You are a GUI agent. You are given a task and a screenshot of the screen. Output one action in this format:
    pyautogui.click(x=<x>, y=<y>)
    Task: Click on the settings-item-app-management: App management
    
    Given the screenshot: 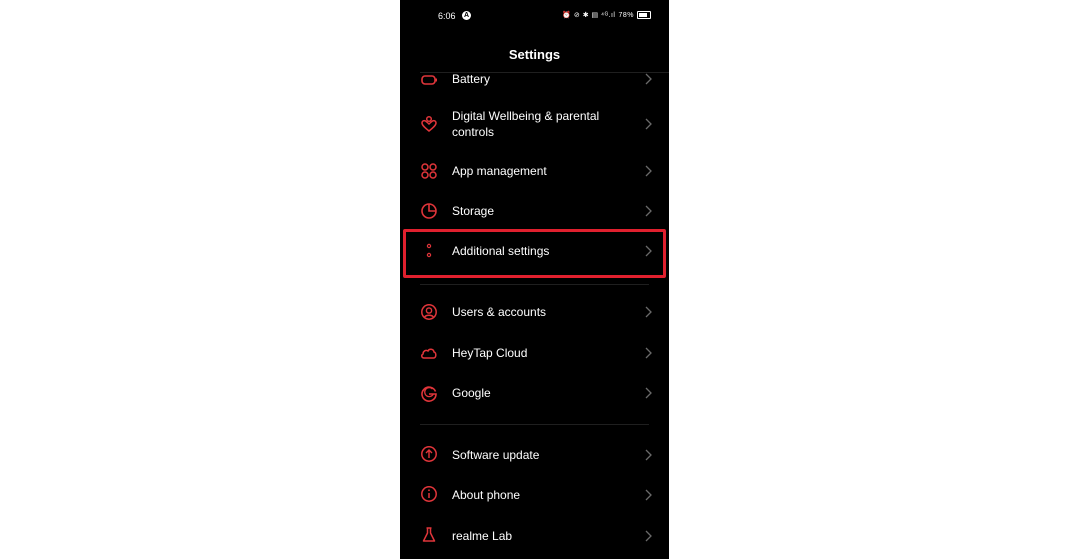 What is the action you would take?
    pyautogui.click(x=534, y=171)
    